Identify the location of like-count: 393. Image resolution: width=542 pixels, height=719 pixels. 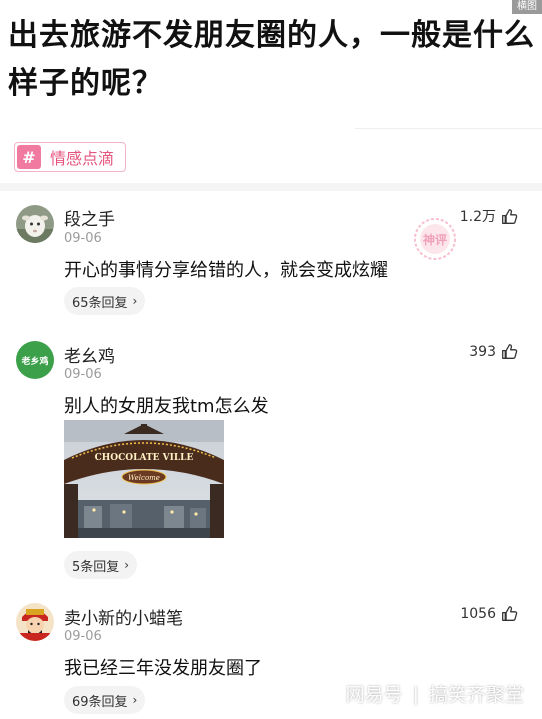
(482, 351).